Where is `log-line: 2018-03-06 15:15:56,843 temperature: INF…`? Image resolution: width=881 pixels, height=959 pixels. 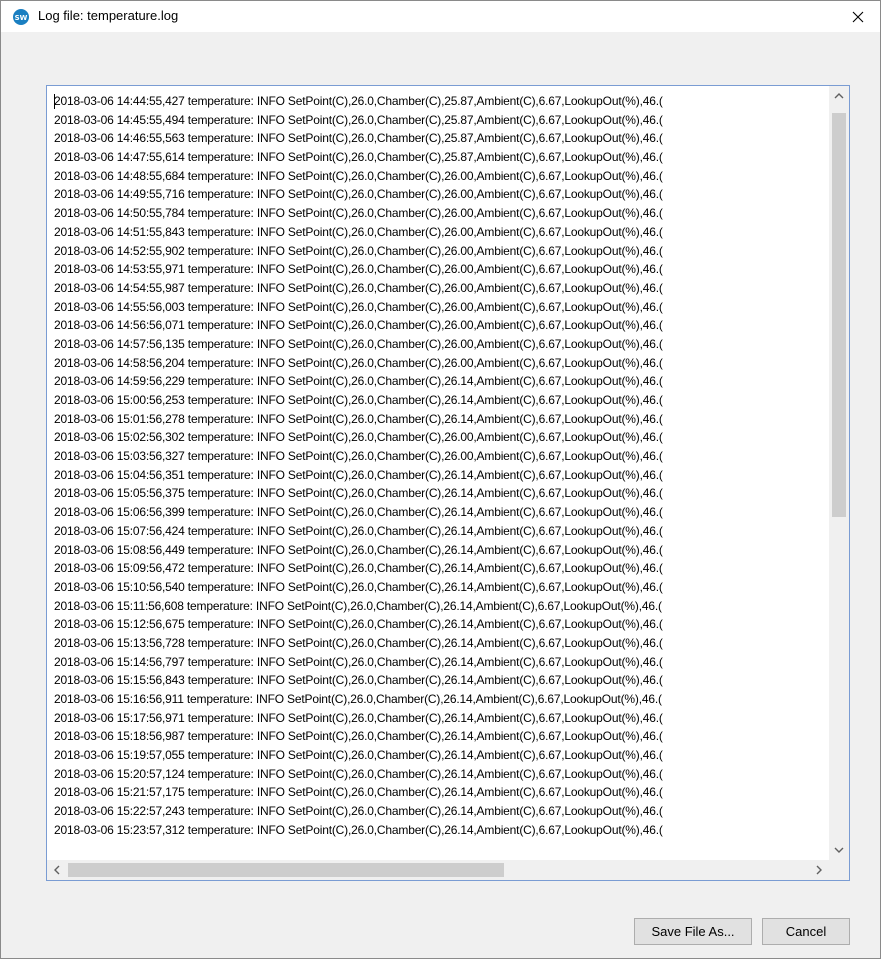
log-line: 2018-03-06 15:15:56,843 temperature: INF… is located at coordinates (358, 680).